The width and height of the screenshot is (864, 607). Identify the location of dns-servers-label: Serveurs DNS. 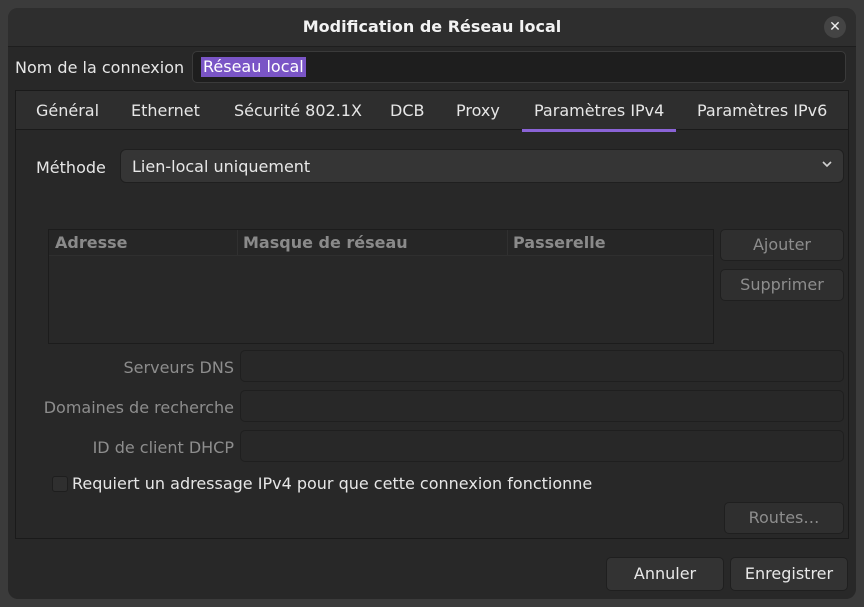
(178, 367).